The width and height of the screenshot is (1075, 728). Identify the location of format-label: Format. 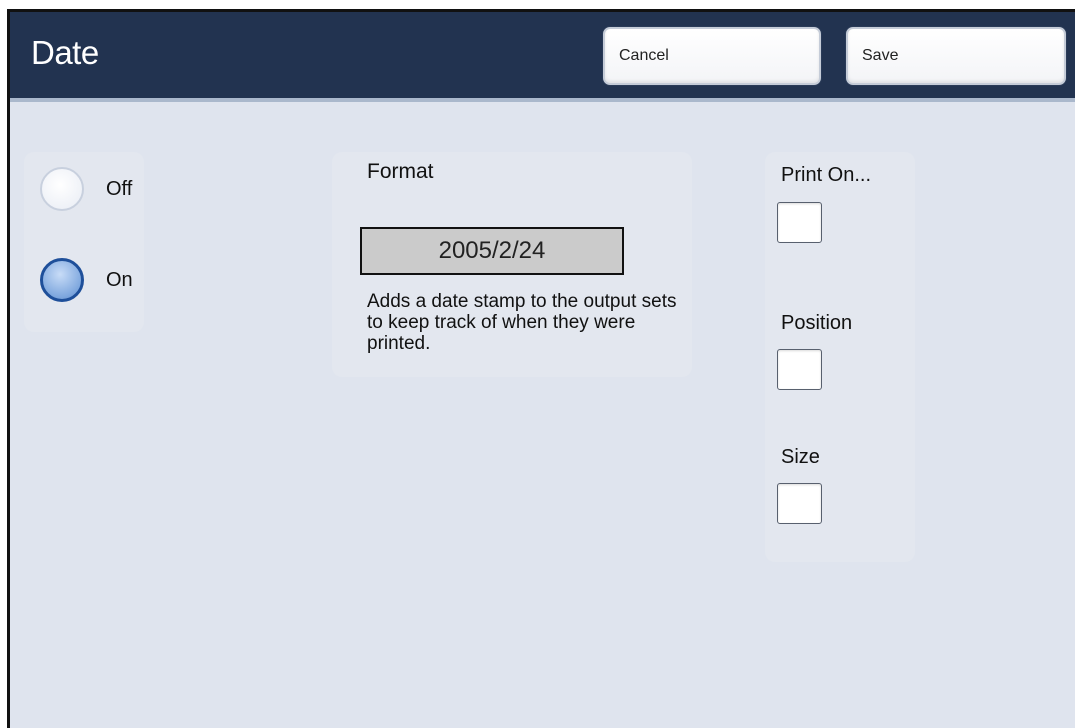
(400, 171).